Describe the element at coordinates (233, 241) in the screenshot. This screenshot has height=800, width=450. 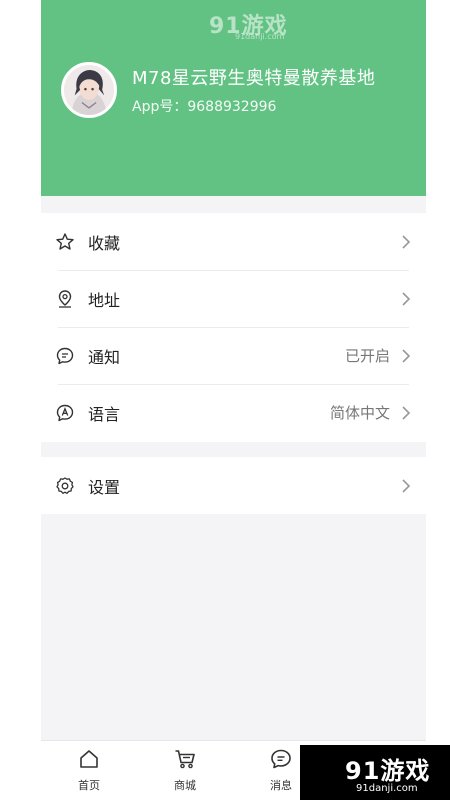
I see `menu-item-favorites: 收藏` at that location.